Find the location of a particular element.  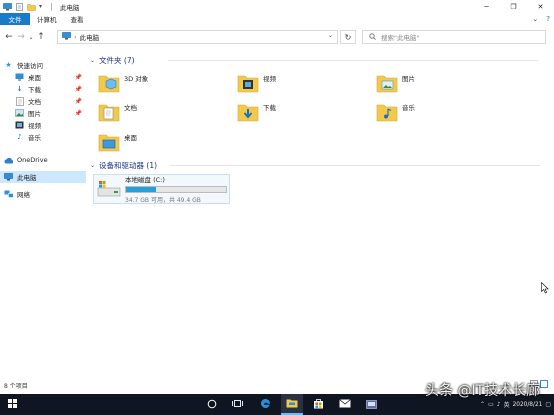

file-explorer-taskbar-button is located at coordinates (292, 404).